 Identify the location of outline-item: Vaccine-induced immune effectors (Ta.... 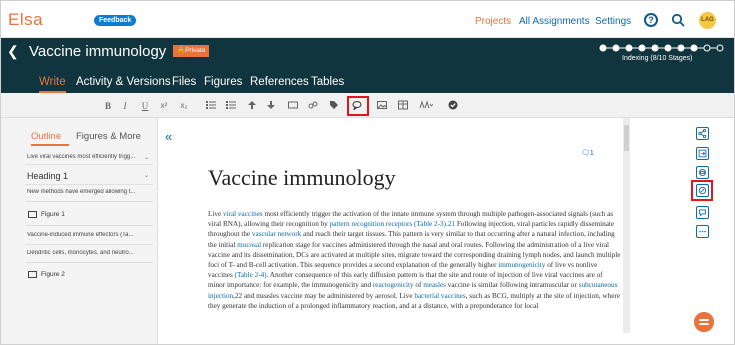
(89, 235).